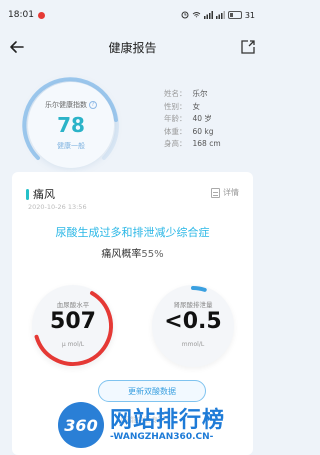 Image resolution: width=320 pixels, height=455 pixels. Describe the element at coordinates (17, 47) in the screenshot. I see `back-arrow-icon` at that location.